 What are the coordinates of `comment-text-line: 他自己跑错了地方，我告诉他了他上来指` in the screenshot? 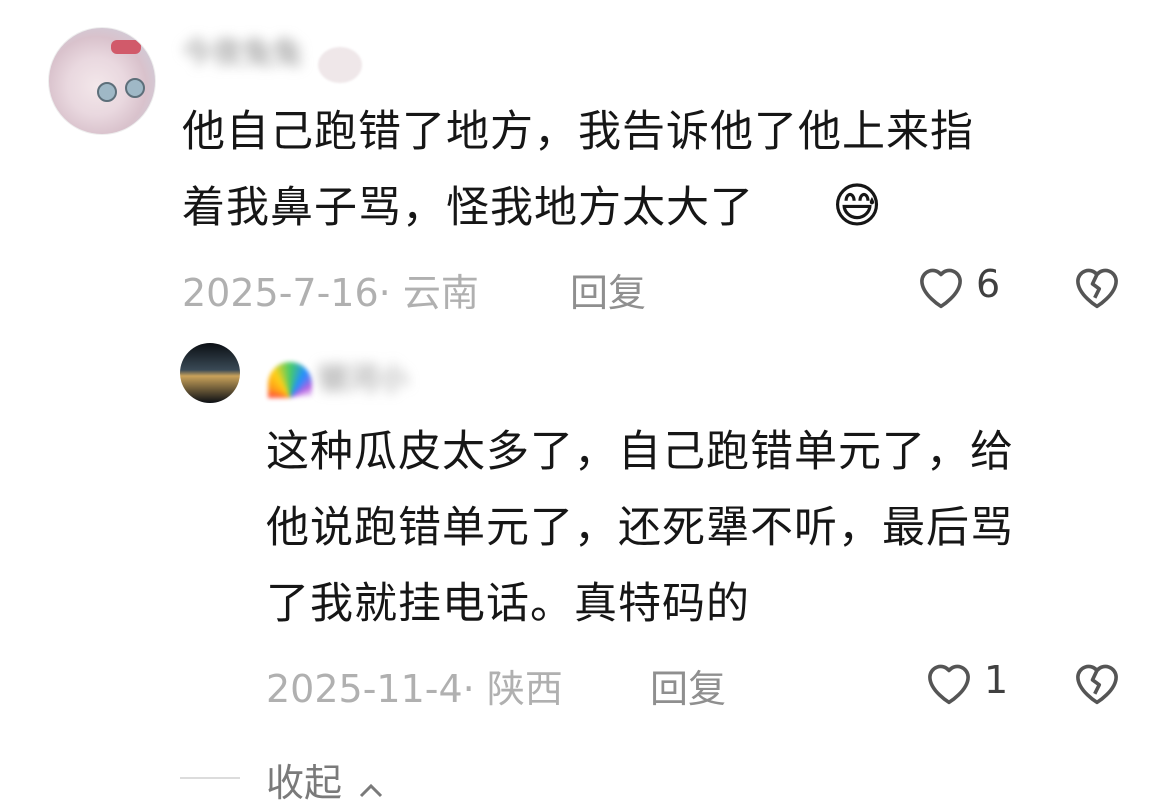 It's located at (578, 132).